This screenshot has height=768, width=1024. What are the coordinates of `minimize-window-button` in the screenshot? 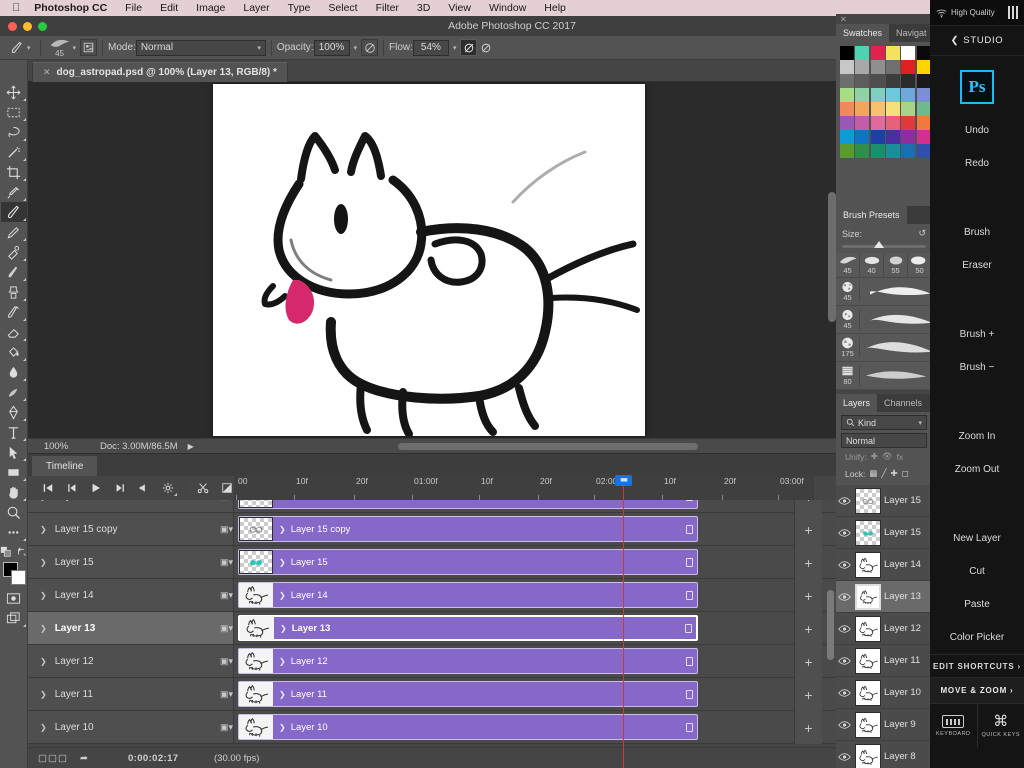 It's located at (27, 26).